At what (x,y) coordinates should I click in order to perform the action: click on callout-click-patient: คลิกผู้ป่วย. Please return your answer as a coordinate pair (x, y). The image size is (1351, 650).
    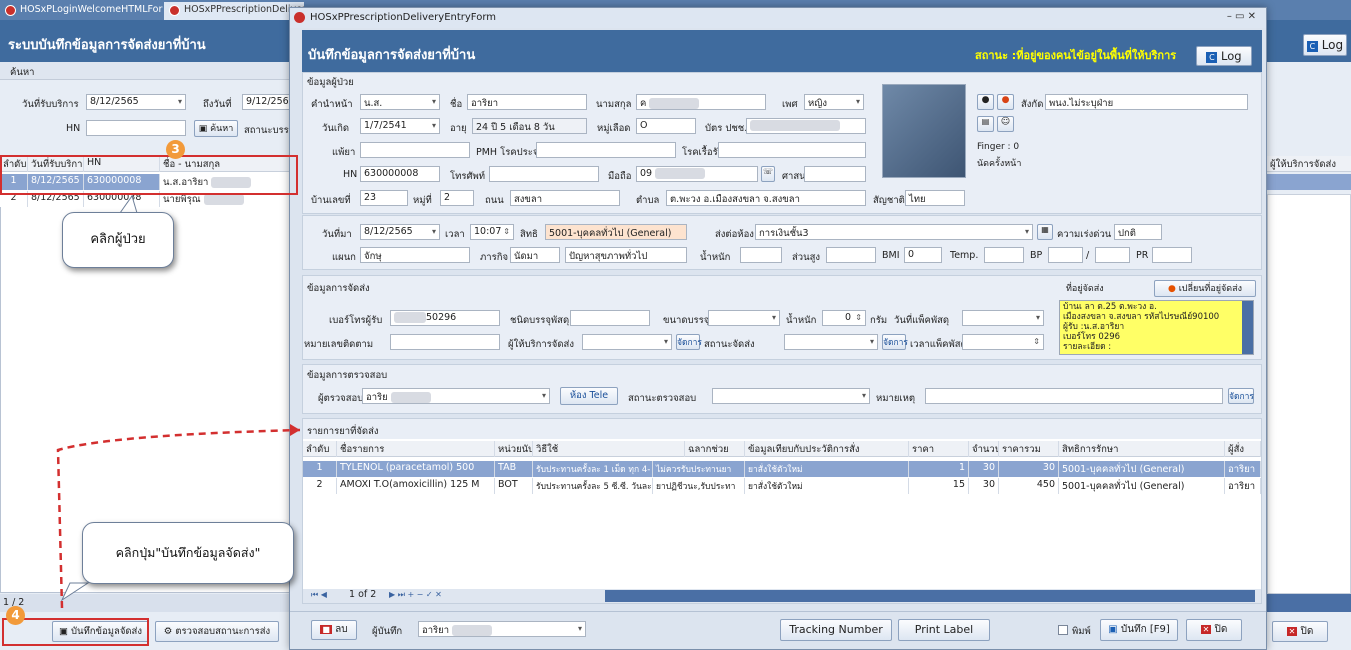
    Looking at the image, I should click on (118, 240).